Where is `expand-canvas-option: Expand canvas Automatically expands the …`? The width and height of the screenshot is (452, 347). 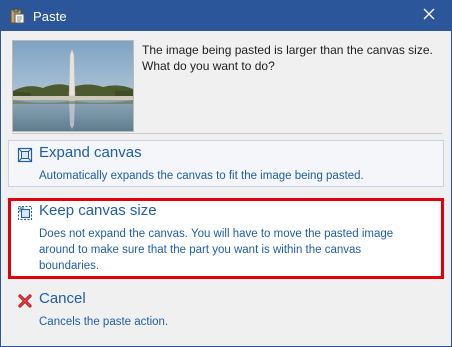
expand-canvas-option: Expand canvas Automatically expands the … is located at coordinates (226, 163).